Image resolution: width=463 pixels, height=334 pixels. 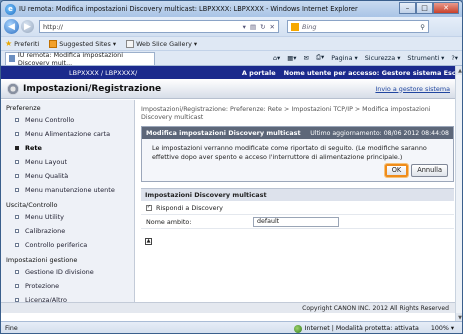 I want to click on printer-model: LBPXXXX / LBPXXXX/, so click(x=103, y=72).